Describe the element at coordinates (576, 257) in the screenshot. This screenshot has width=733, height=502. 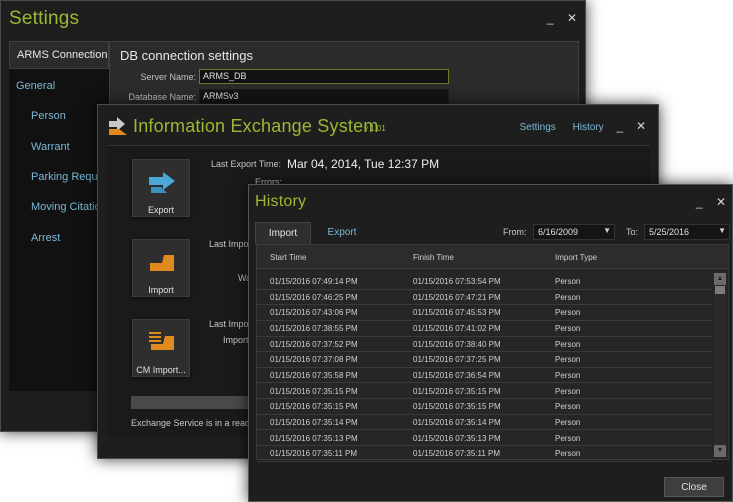
I see `column-header-import-type: Import Type` at that location.